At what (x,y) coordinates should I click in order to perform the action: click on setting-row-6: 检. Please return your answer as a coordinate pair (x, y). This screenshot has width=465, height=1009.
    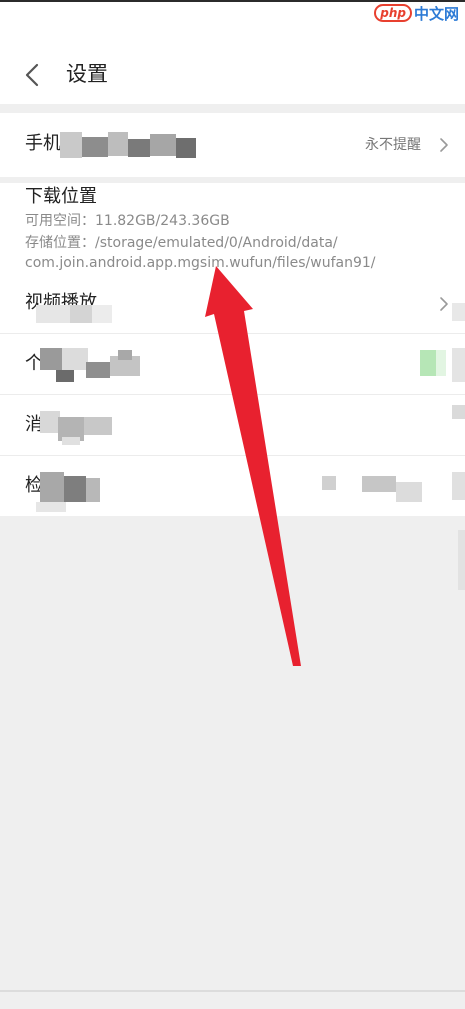
    Looking at the image, I should click on (232, 486).